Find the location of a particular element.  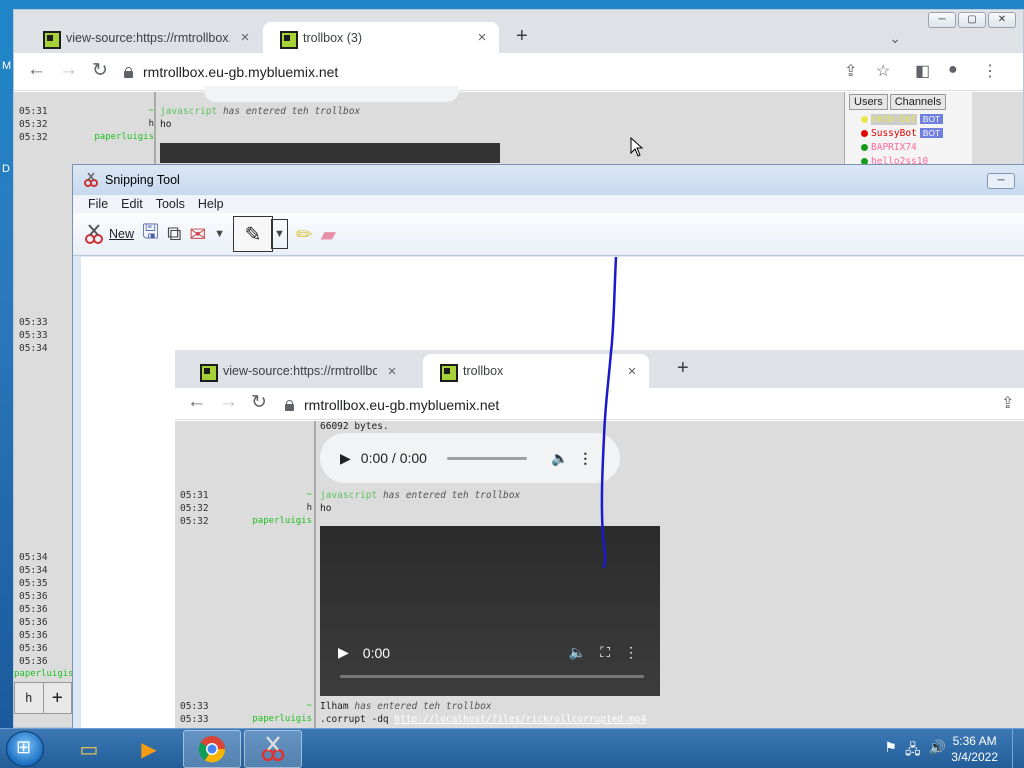

snipping-tool-titlebar: Snipping Tool is located at coordinates (548, 180).